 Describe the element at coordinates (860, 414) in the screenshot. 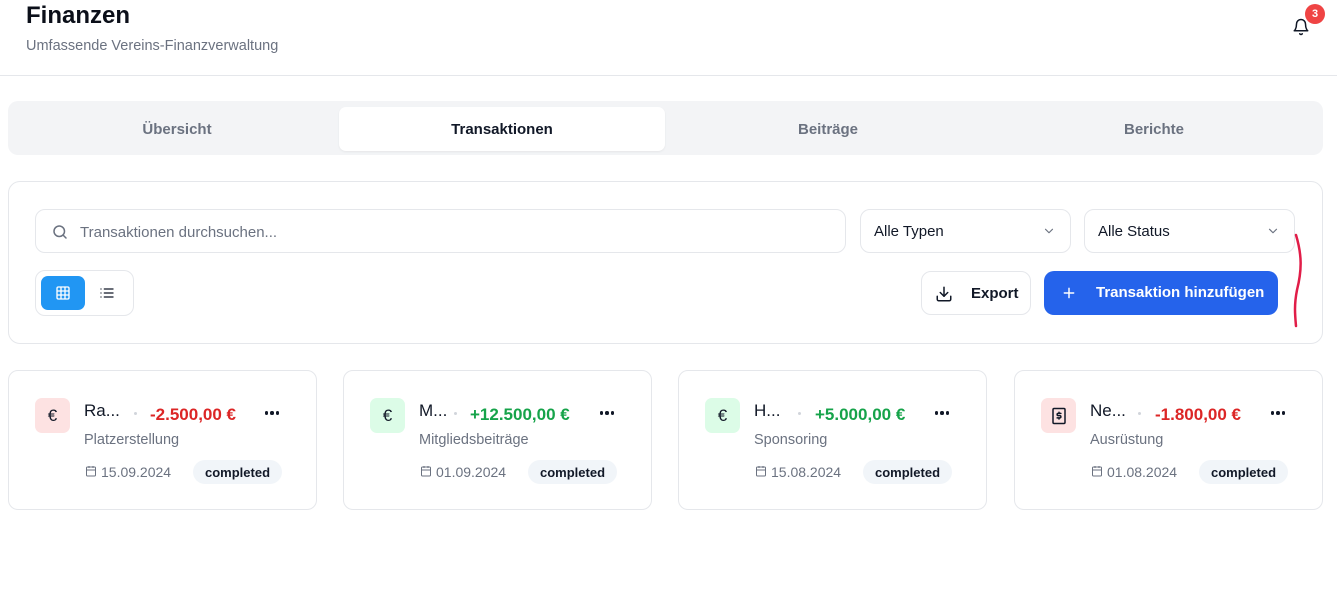

I see `transaction-amount: +5.000,00 €` at that location.